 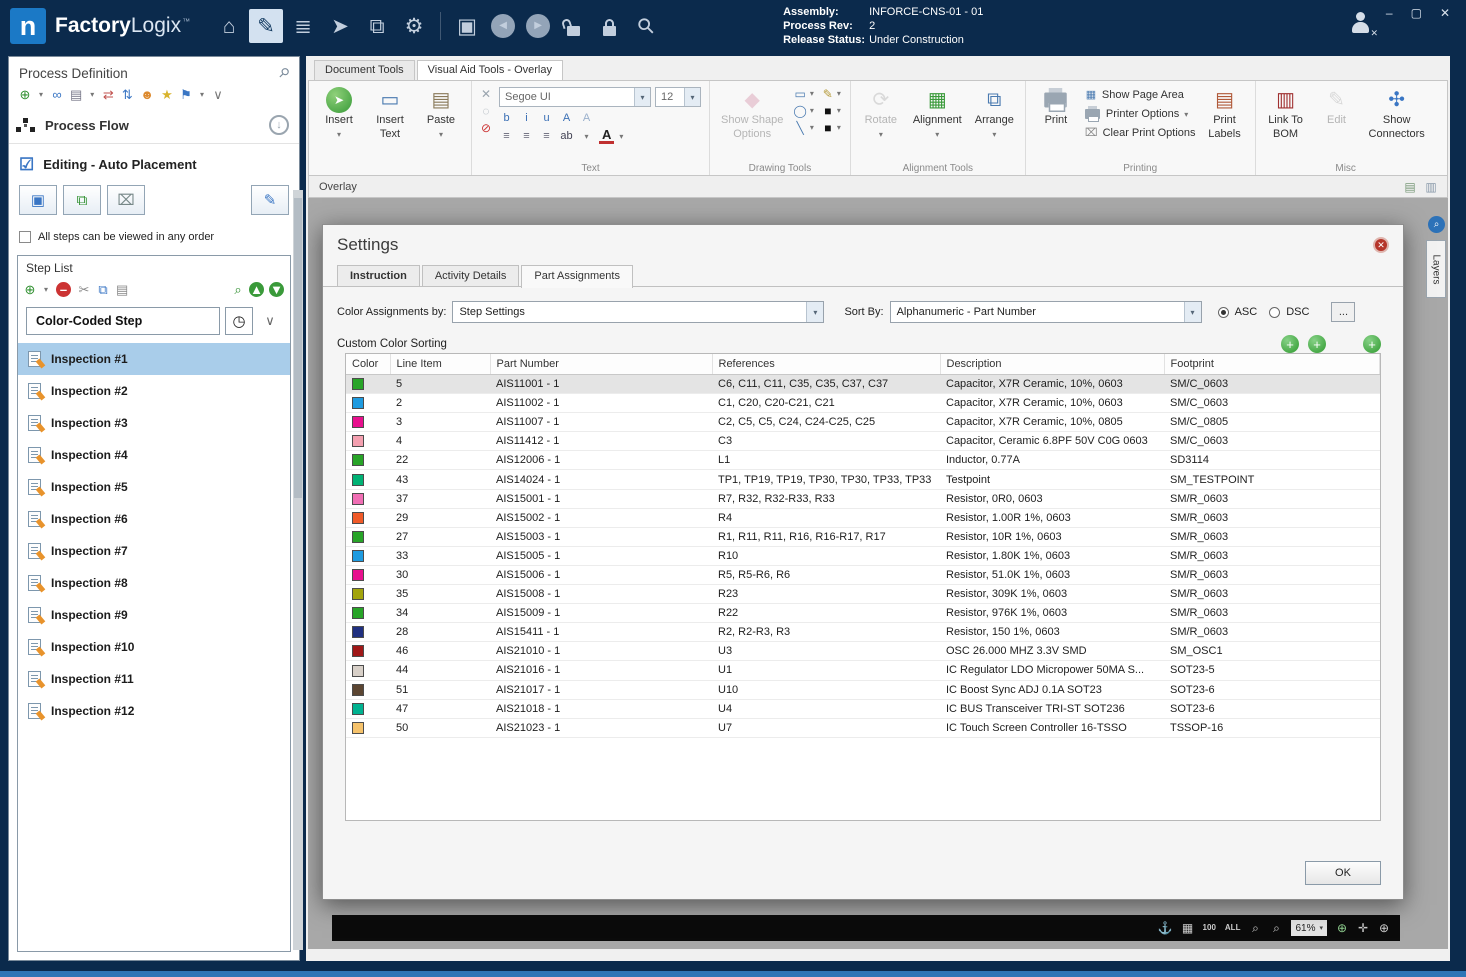 I want to click on flag-icon: ⚑, so click(x=186, y=94).